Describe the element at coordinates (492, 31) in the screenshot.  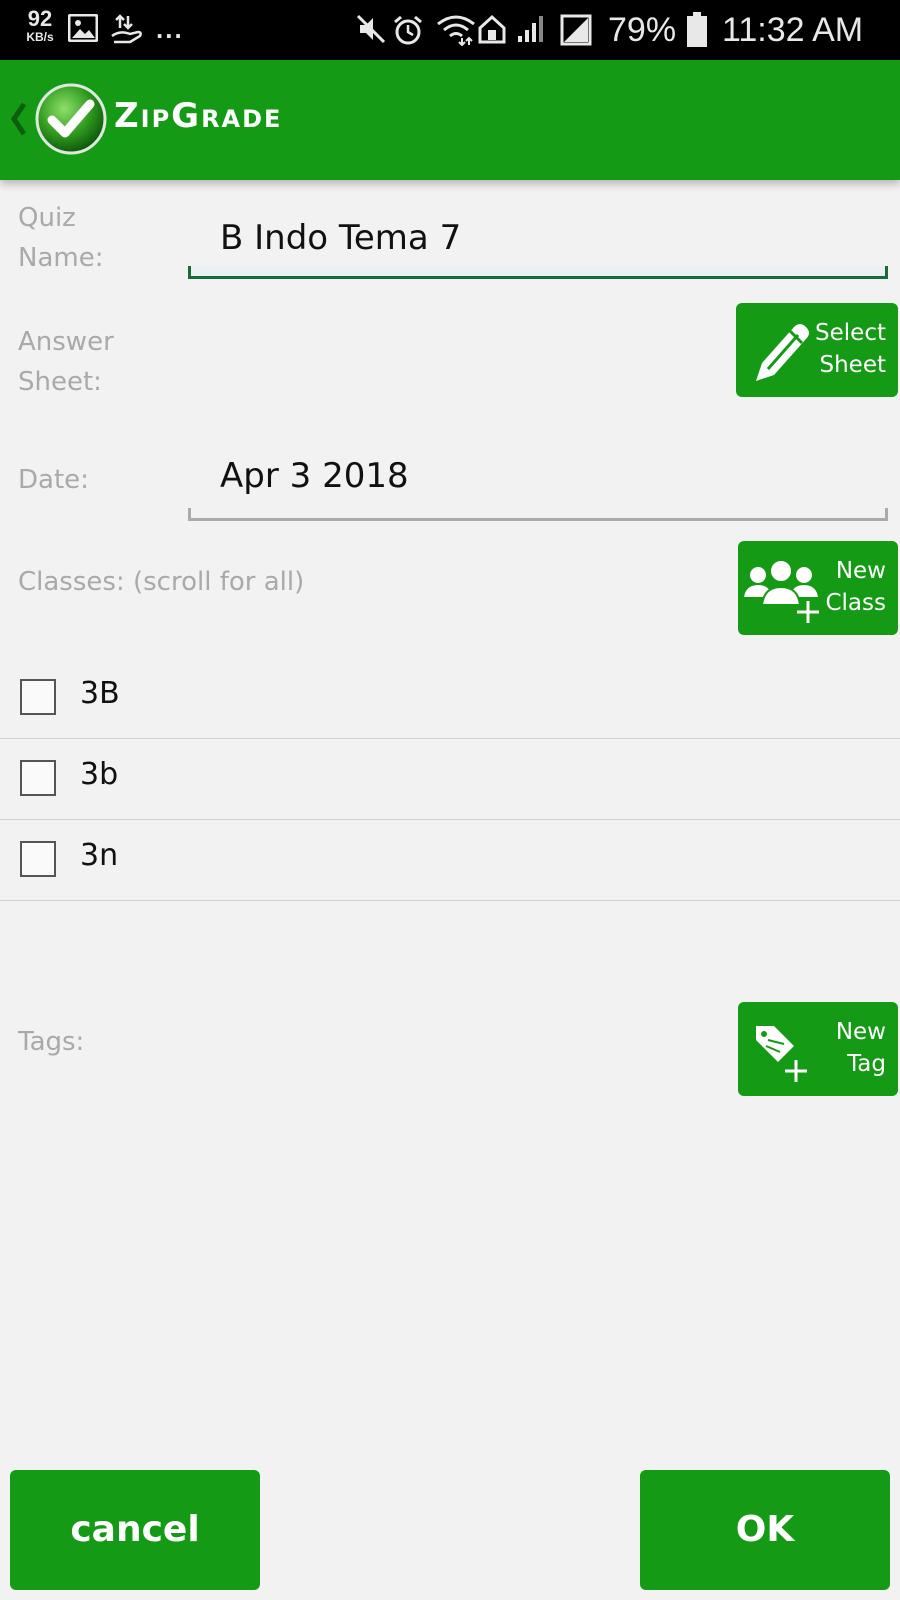
I see `home-icon` at that location.